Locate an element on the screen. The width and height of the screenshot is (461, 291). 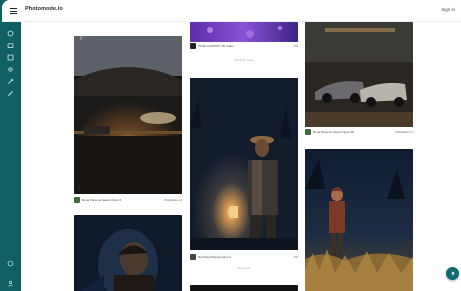
photo-author: Rena Parsons Steam Open 6 is located at coordinates (101, 200).